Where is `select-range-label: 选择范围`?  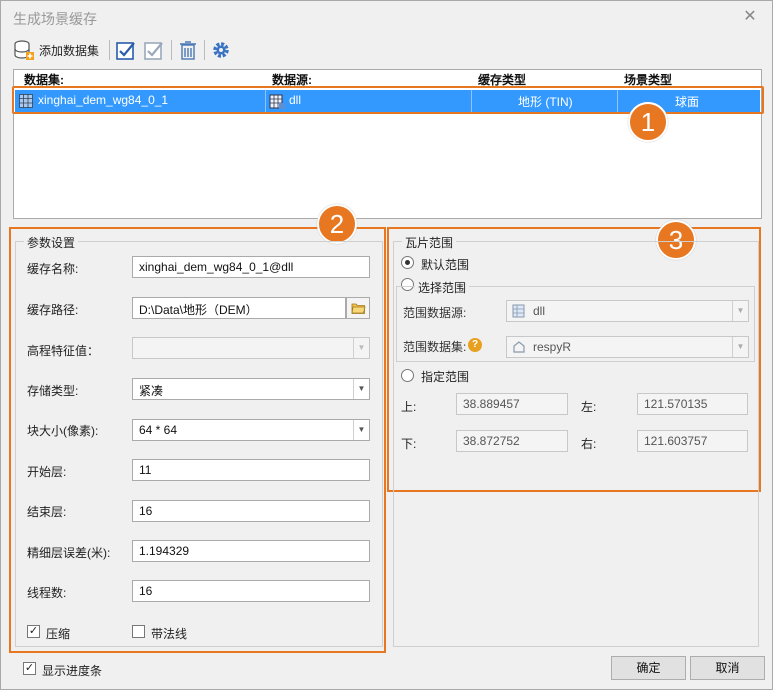
select-range-label: 选择范围 is located at coordinates (442, 287).